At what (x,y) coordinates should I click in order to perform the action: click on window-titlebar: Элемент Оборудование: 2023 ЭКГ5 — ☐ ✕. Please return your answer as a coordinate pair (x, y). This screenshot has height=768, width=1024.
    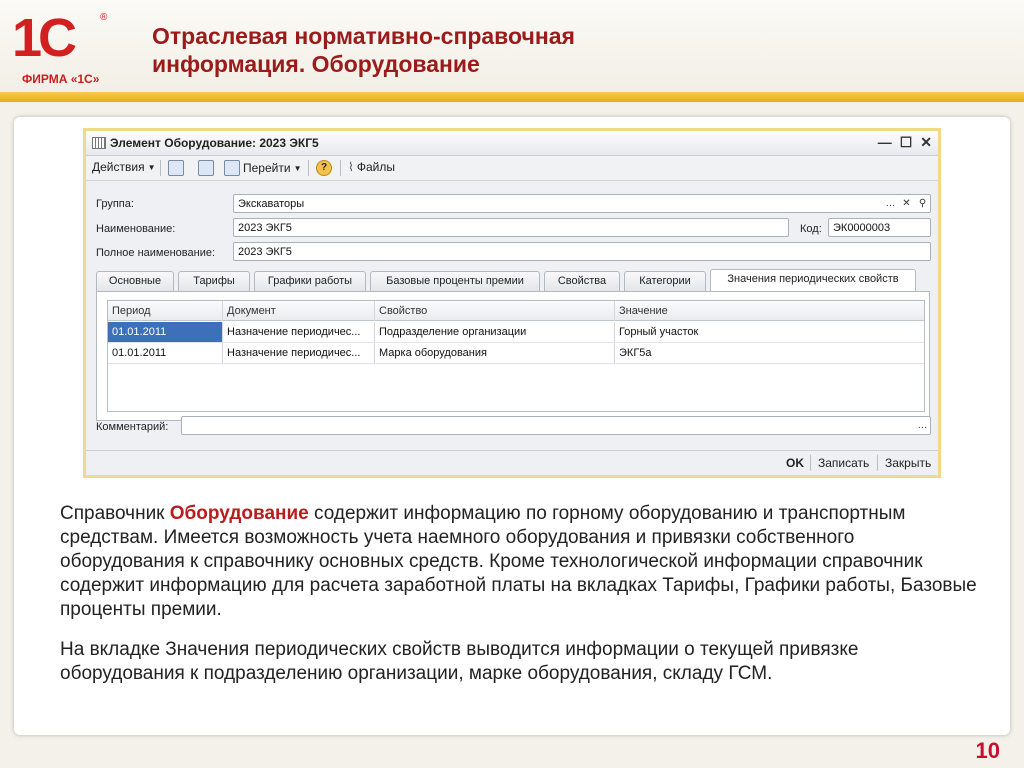
    Looking at the image, I should click on (512, 143).